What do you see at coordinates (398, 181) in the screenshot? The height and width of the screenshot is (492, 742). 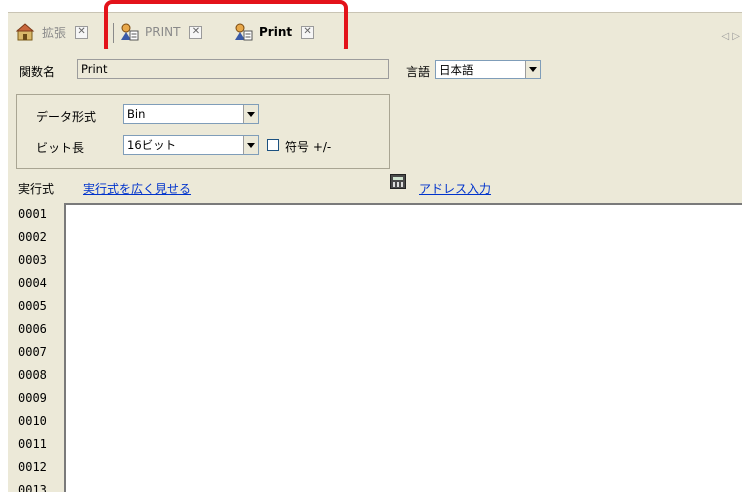 I see `calculator-icon` at bounding box center [398, 181].